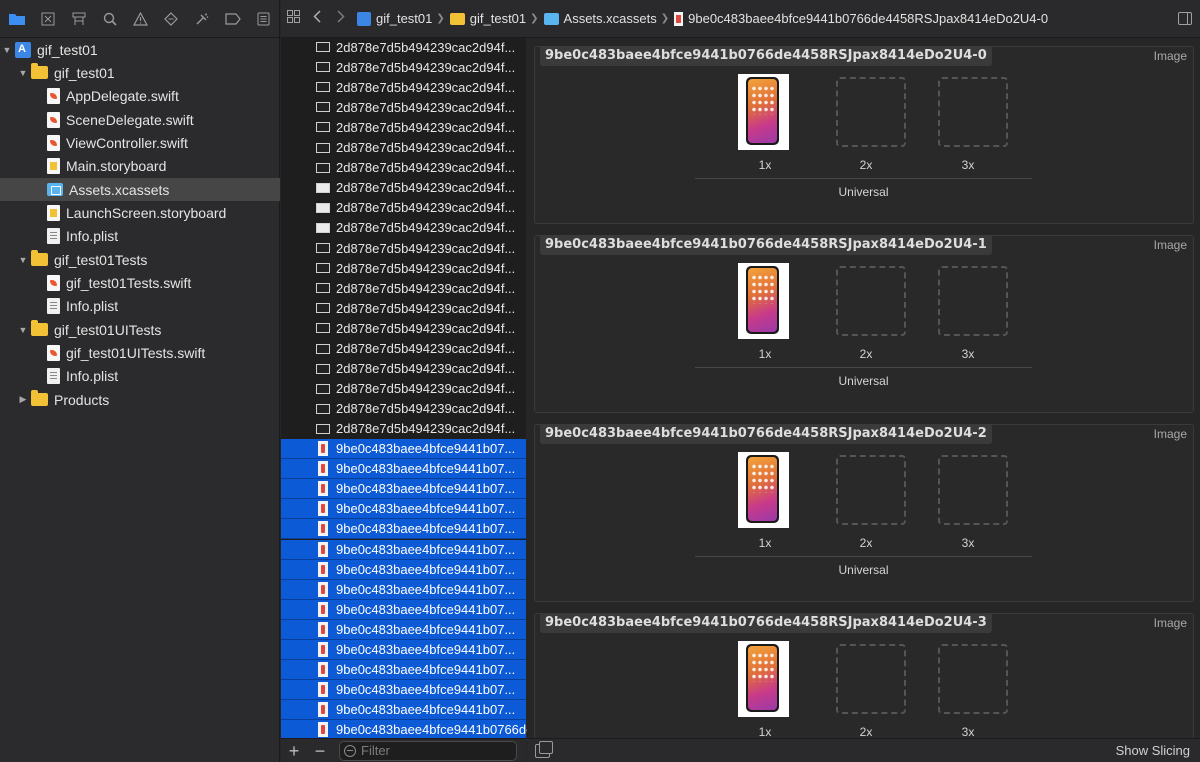  What do you see at coordinates (79, 19) in the screenshot?
I see `symbol-navigator-icon` at bounding box center [79, 19].